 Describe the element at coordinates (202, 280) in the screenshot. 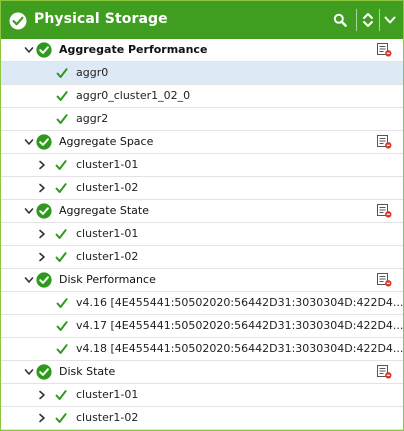

I see `tree-group: Disk Performance` at that location.